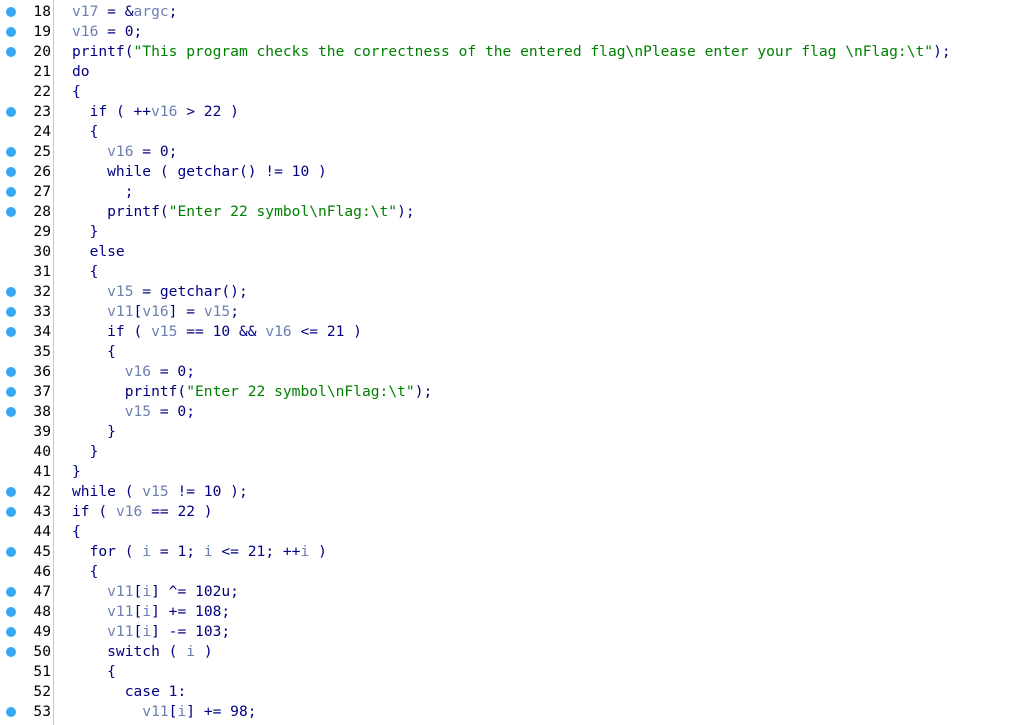 Image resolution: width=1023 pixels, height=725 pixels. I want to click on code-line: 36 v16 = 0;, so click(511, 372).